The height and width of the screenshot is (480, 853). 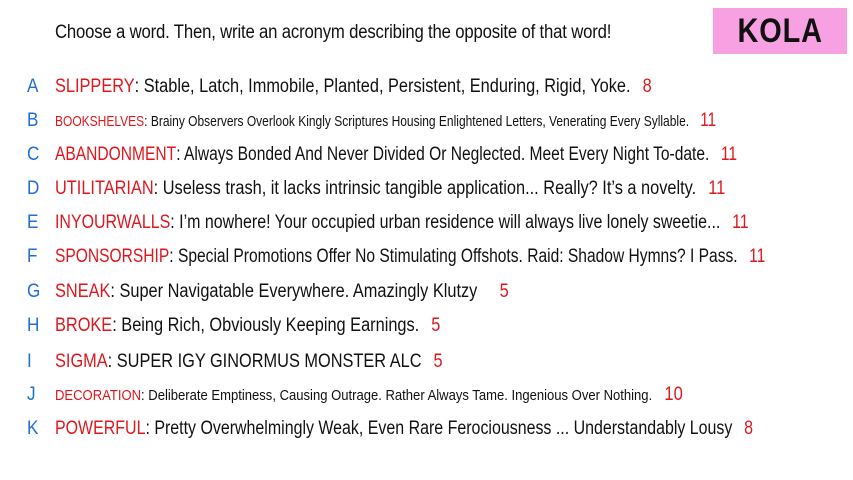 What do you see at coordinates (81, 361) in the screenshot?
I see `entry-word: SIGMA` at bounding box center [81, 361].